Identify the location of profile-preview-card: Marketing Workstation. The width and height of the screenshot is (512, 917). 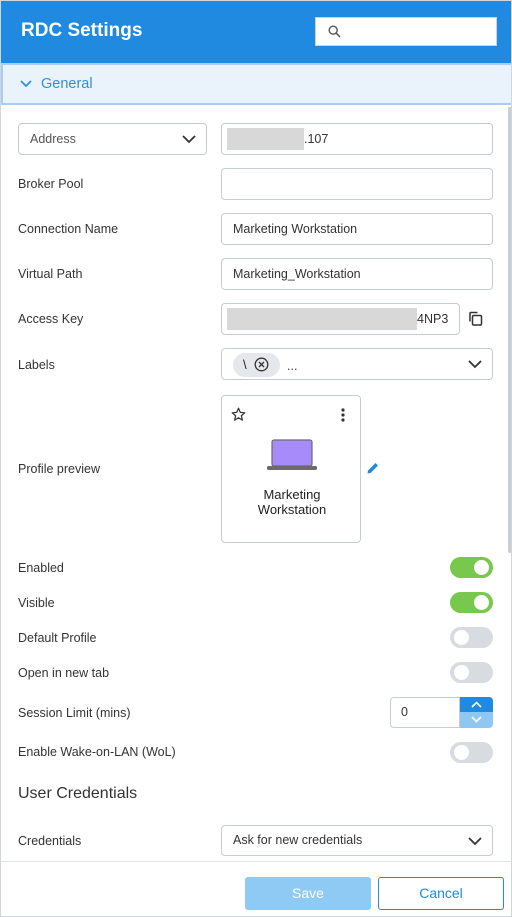
(291, 469).